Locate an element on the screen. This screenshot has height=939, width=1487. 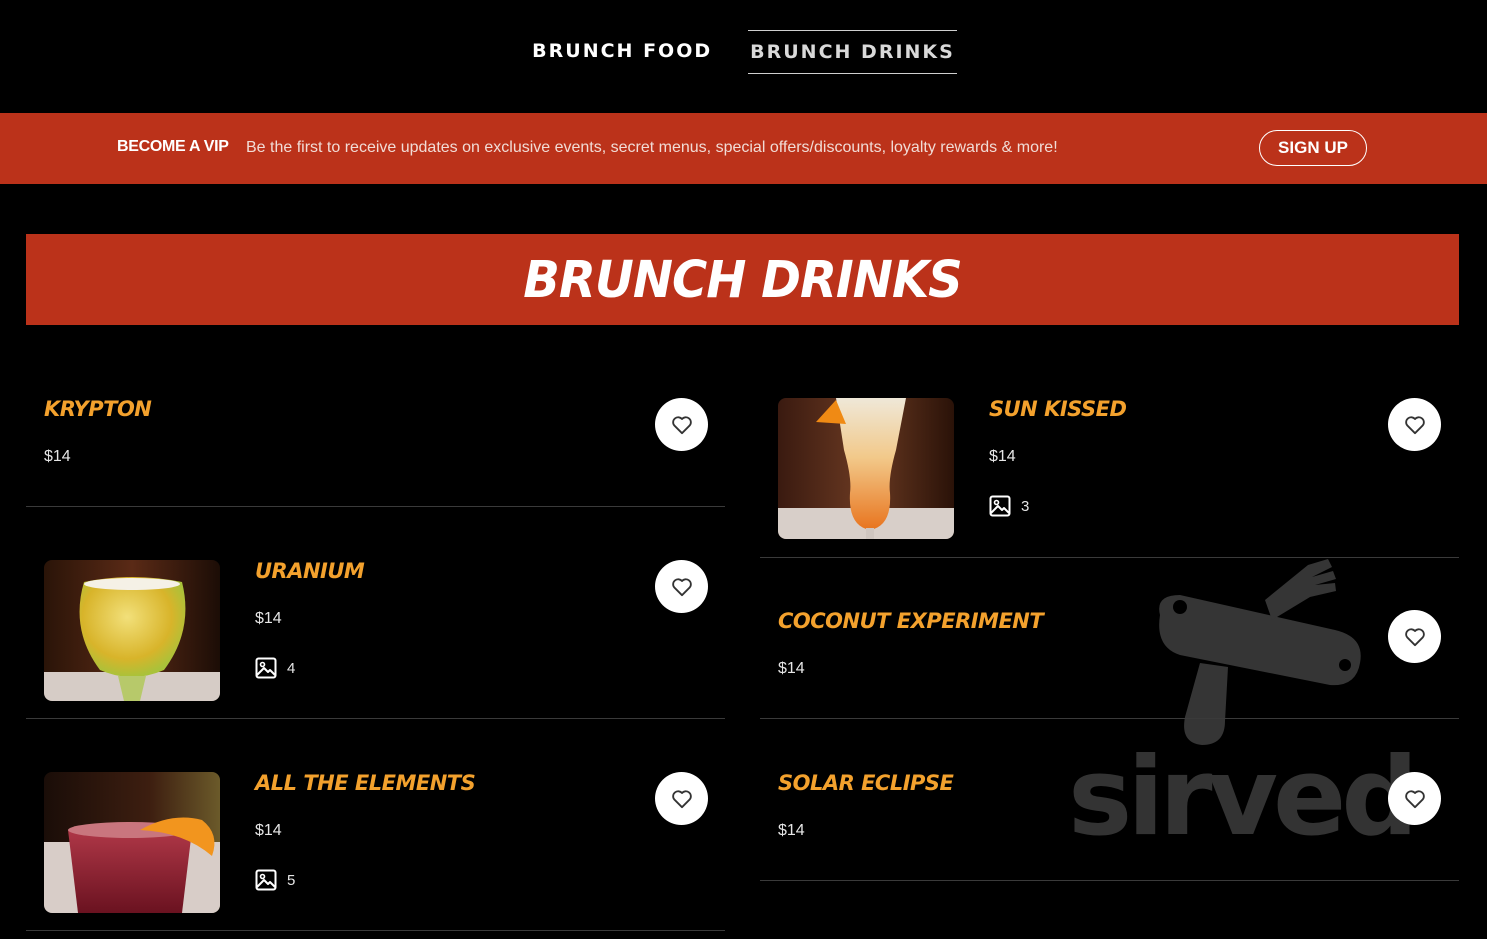
item-name: URANIUM is located at coordinates (310, 571).